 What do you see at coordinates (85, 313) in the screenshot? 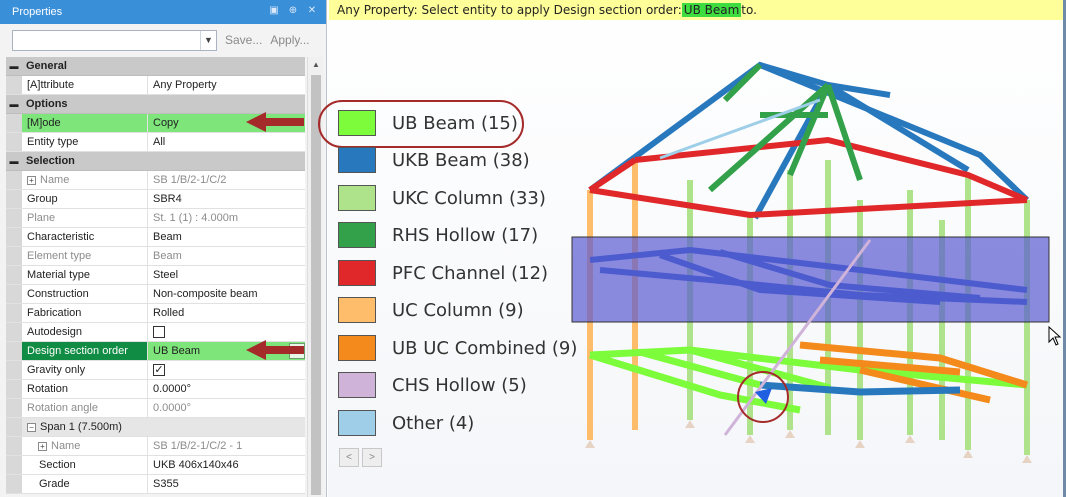
I see `property-name: Fabrication` at bounding box center [85, 313].